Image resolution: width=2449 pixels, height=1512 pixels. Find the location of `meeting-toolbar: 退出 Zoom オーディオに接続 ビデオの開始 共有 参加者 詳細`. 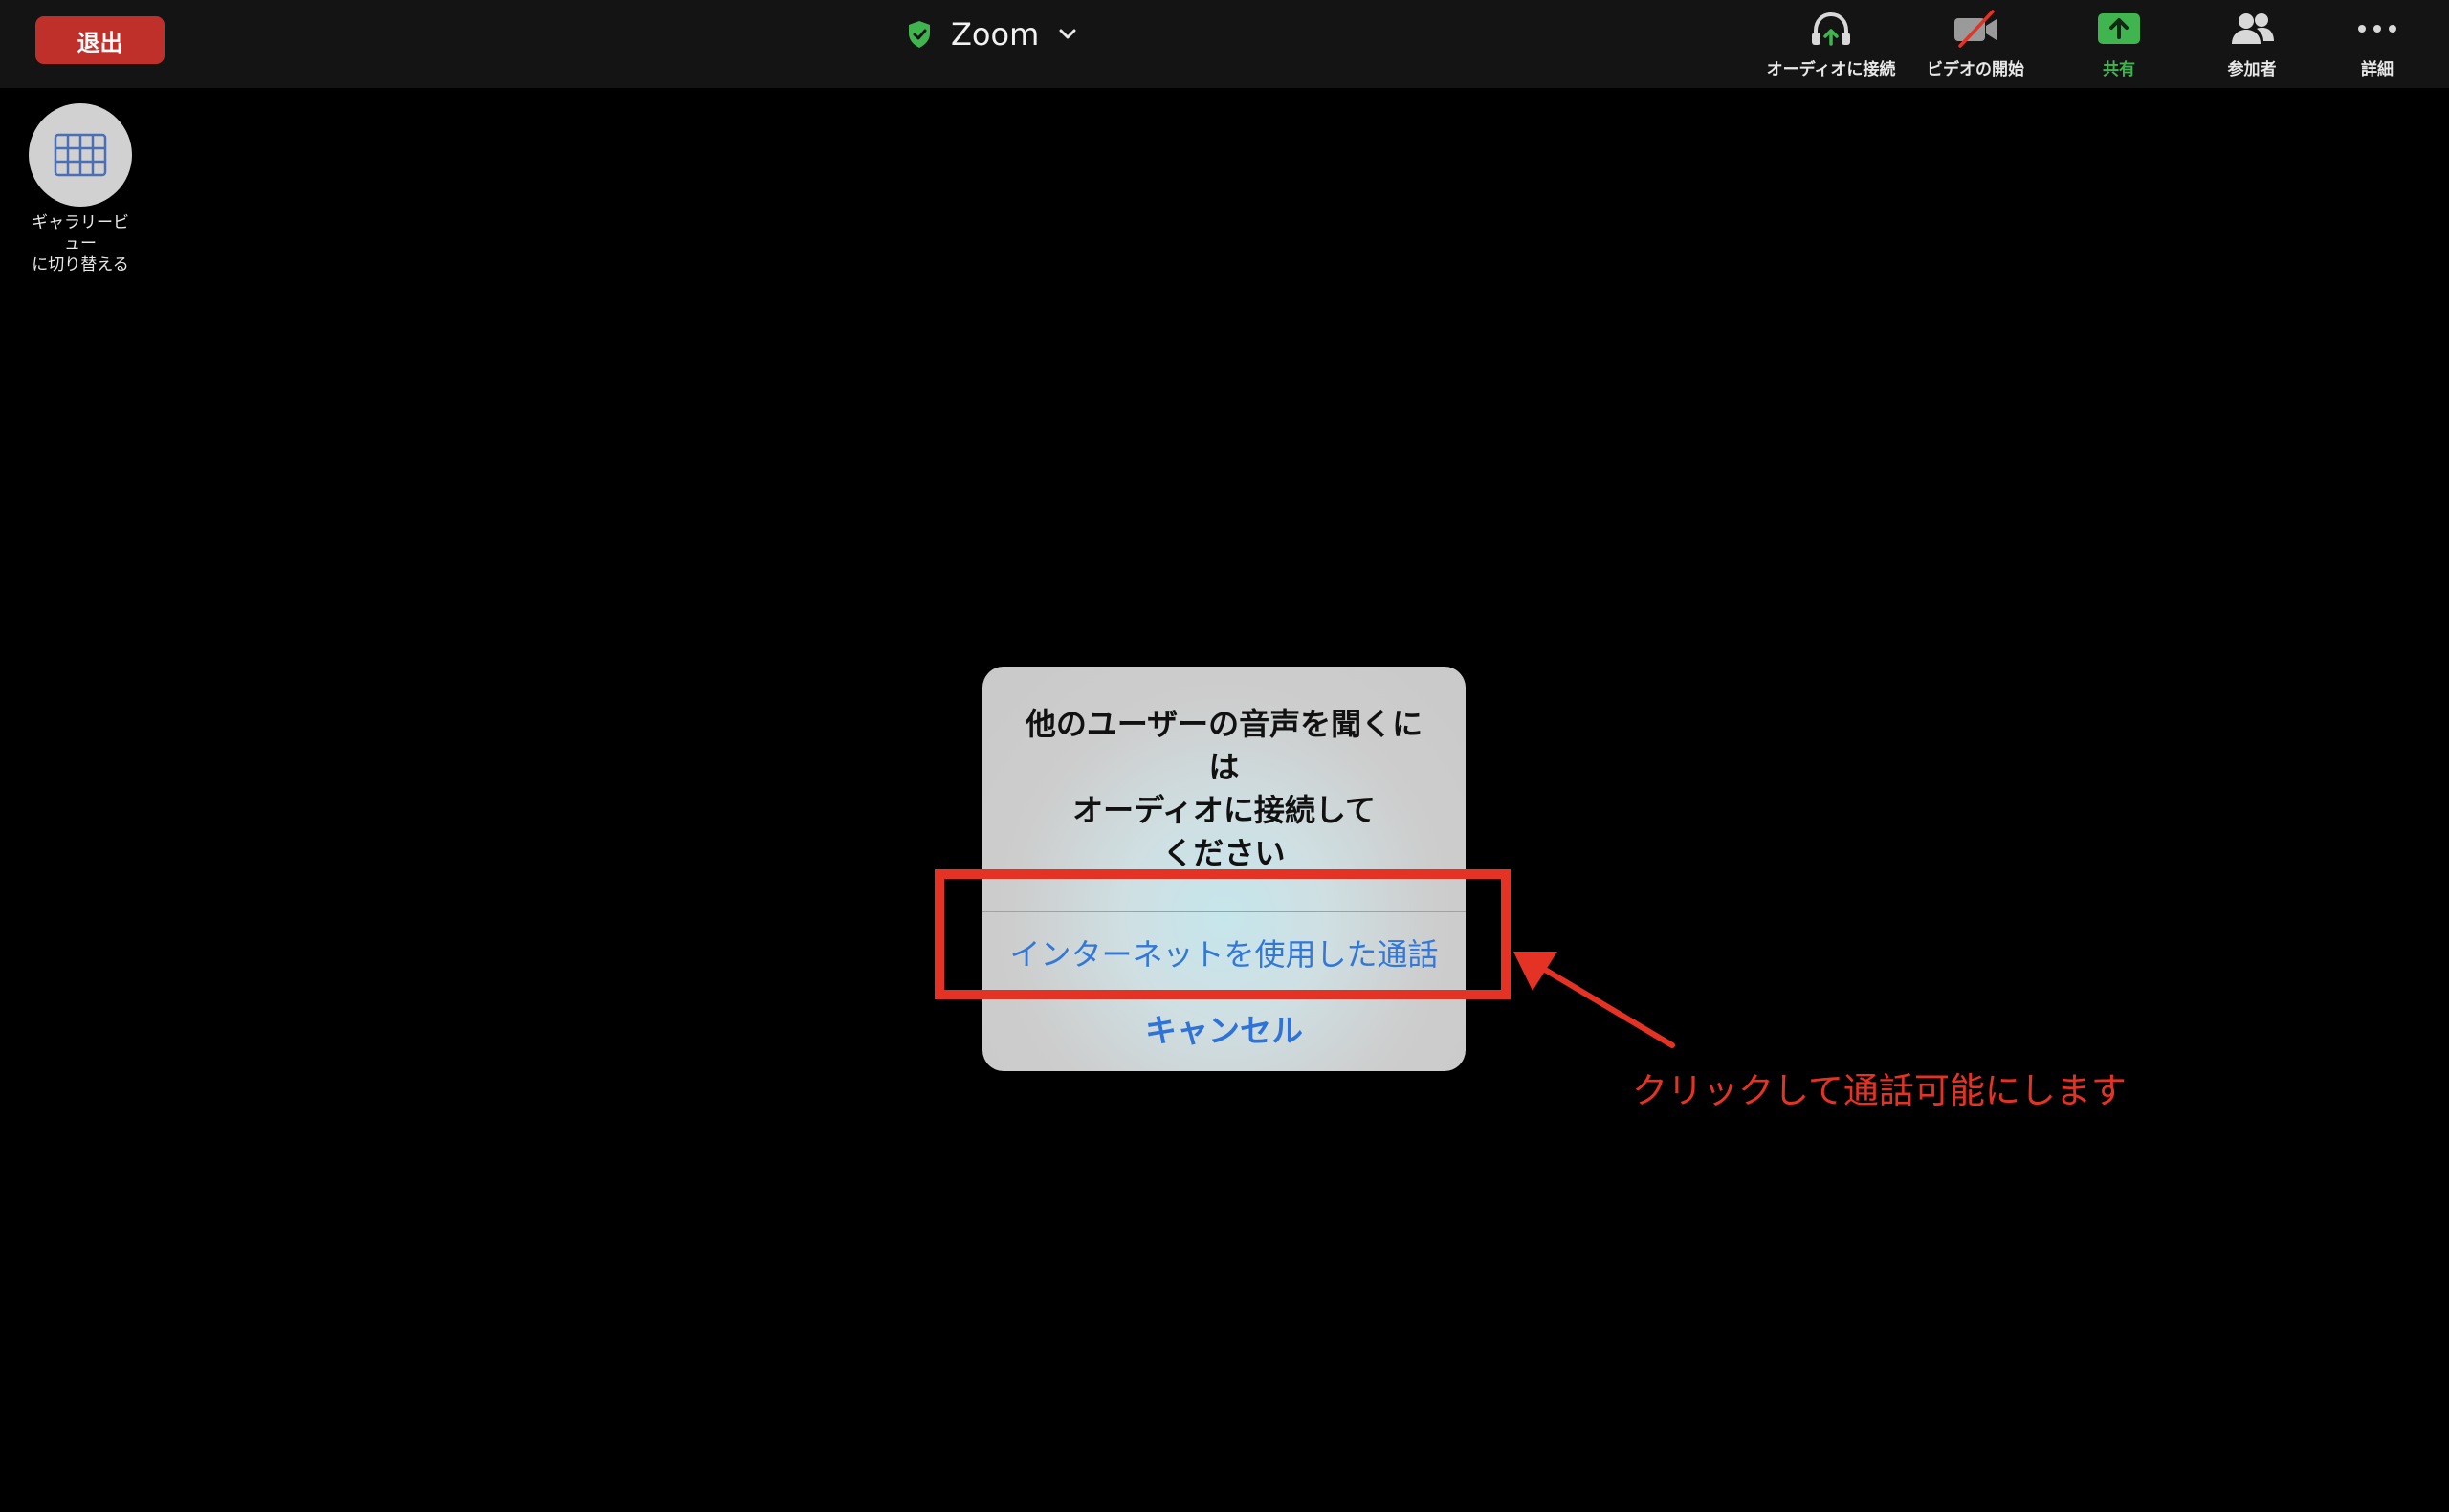

meeting-toolbar: 退出 Zoom オーディオに接続 ビデオの開始 共有 参加者 詳細 is located at coordinates (1224, 44).